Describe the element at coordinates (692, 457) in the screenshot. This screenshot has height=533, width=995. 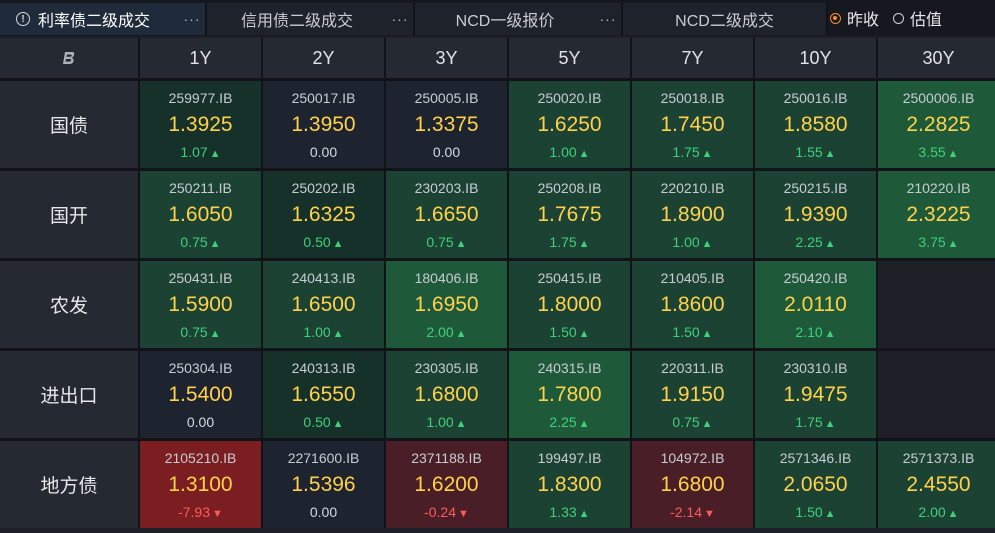
I see `bond-code: 104972.IB` at that location.